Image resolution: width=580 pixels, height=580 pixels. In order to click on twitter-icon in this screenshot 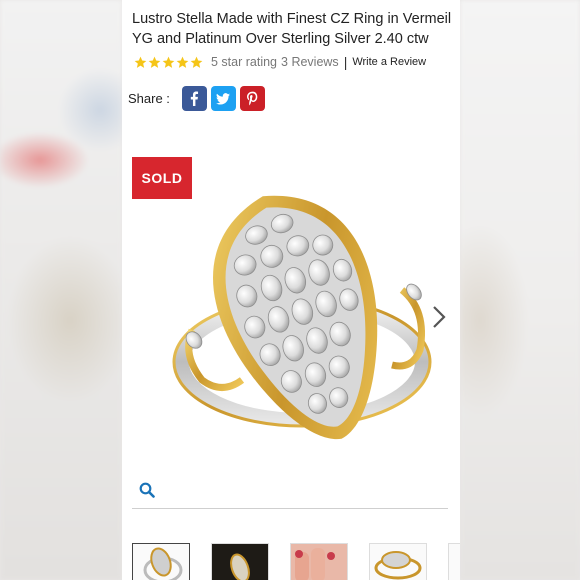, I will do `click(223, 98)`.